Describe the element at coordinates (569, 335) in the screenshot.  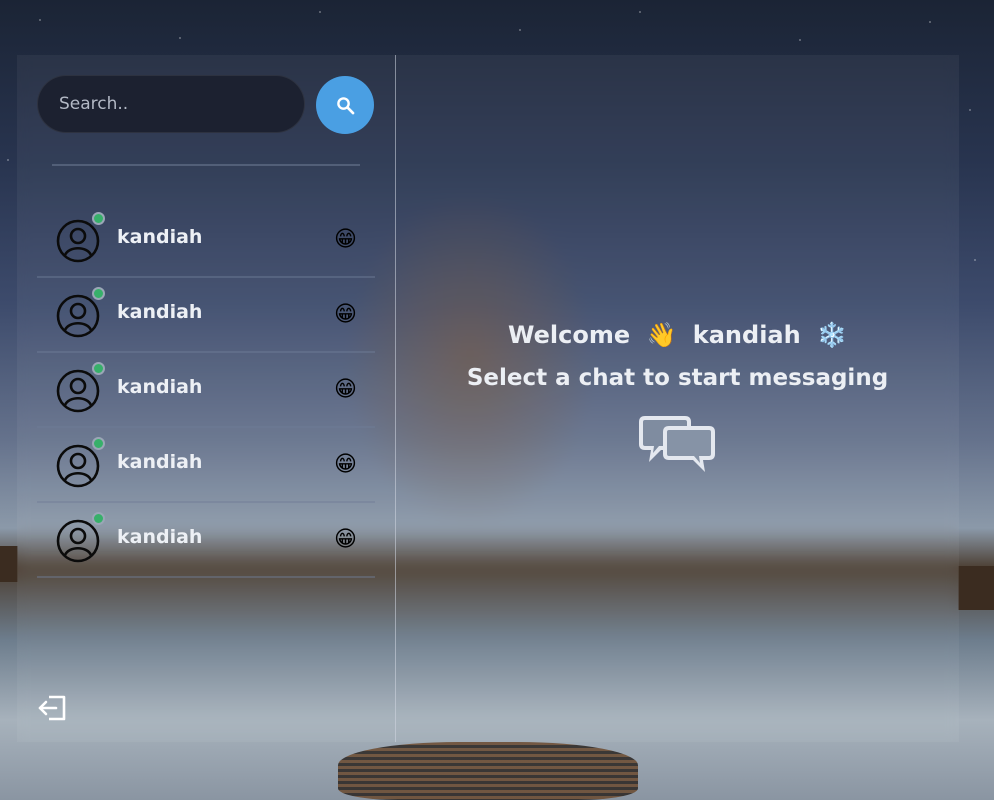
I see `welcome-text: Welcome` at that location.